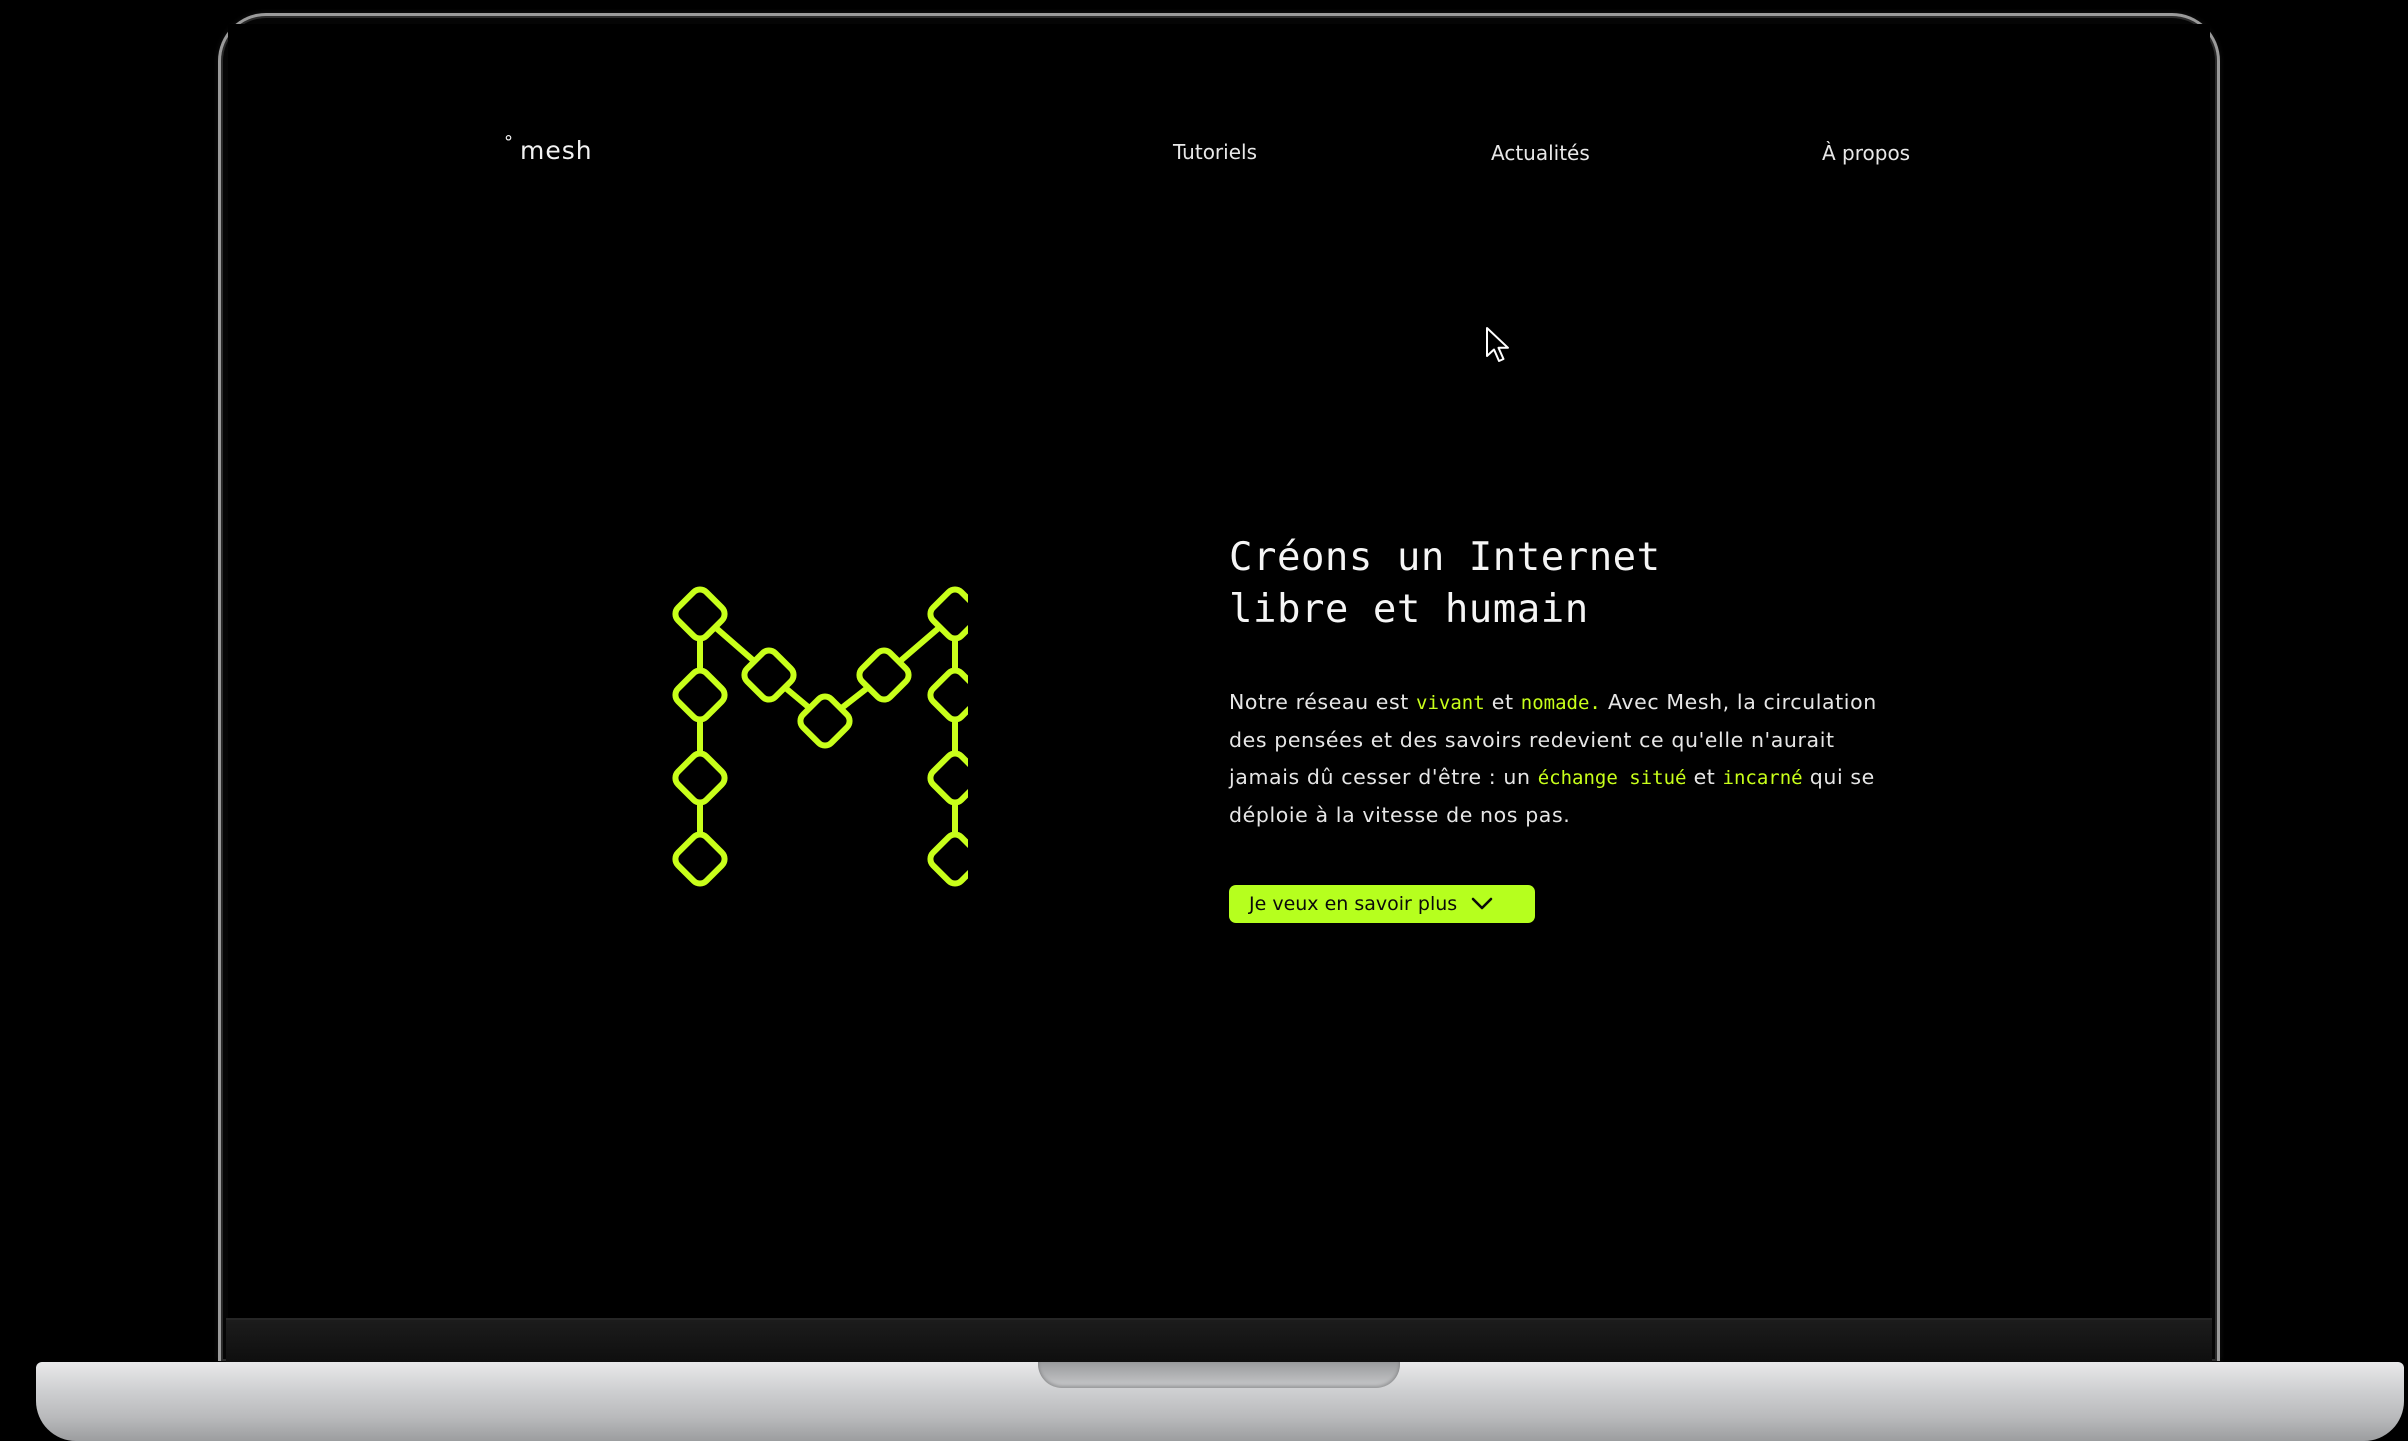  What do you see at coordinates (509, 142) in the screenshot?
I see `logo-mark: °` at bounding box center [509, 142].